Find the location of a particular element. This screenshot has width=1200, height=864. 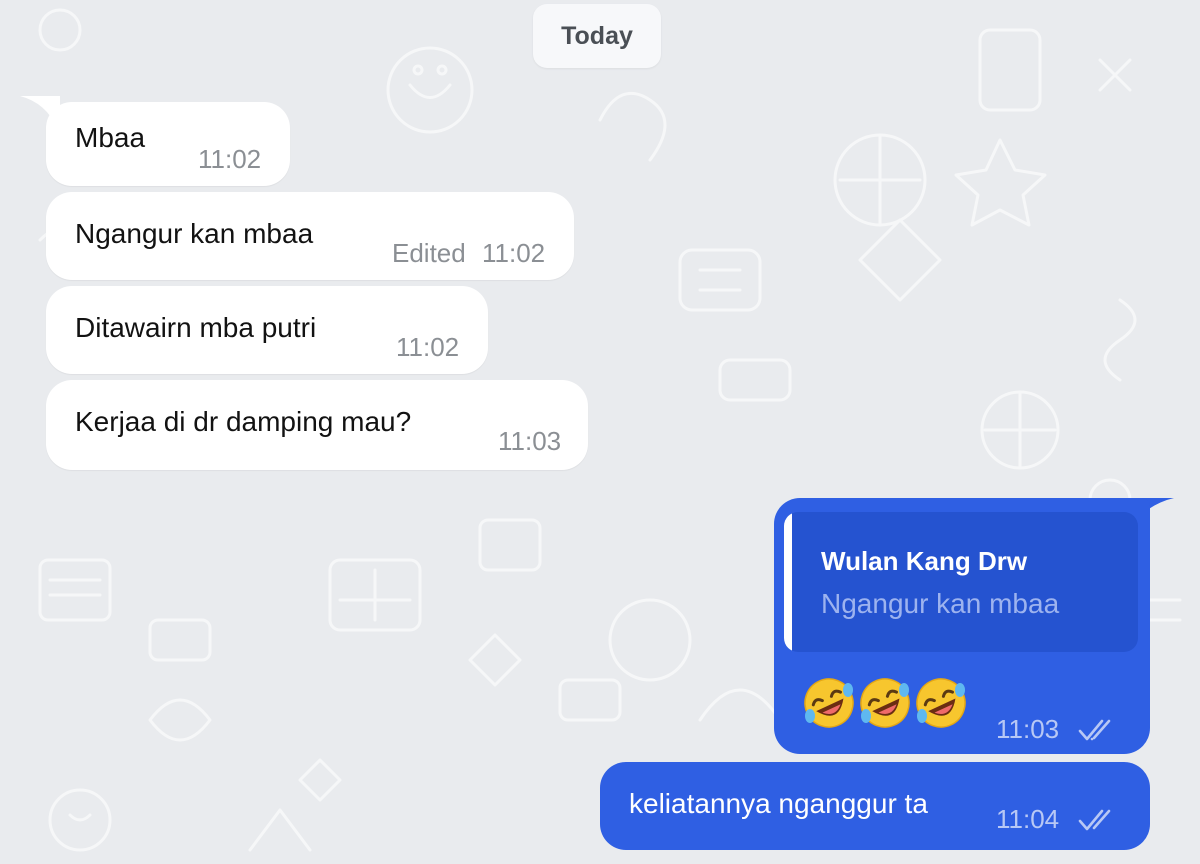

message-bubble-outgoing: keliatannya nganggur ta 11:04 is located at coordinates (875, 806).